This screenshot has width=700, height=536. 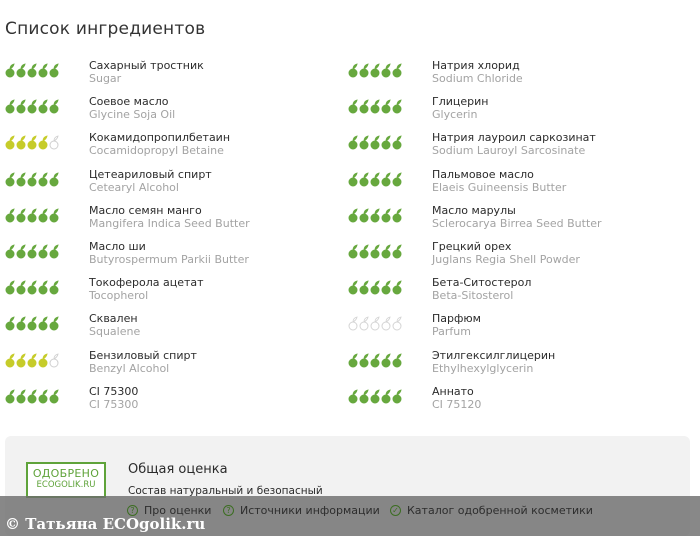 I want to click on ingredient-names: CI 75300 CI 75300, so click(x=113, y=397).